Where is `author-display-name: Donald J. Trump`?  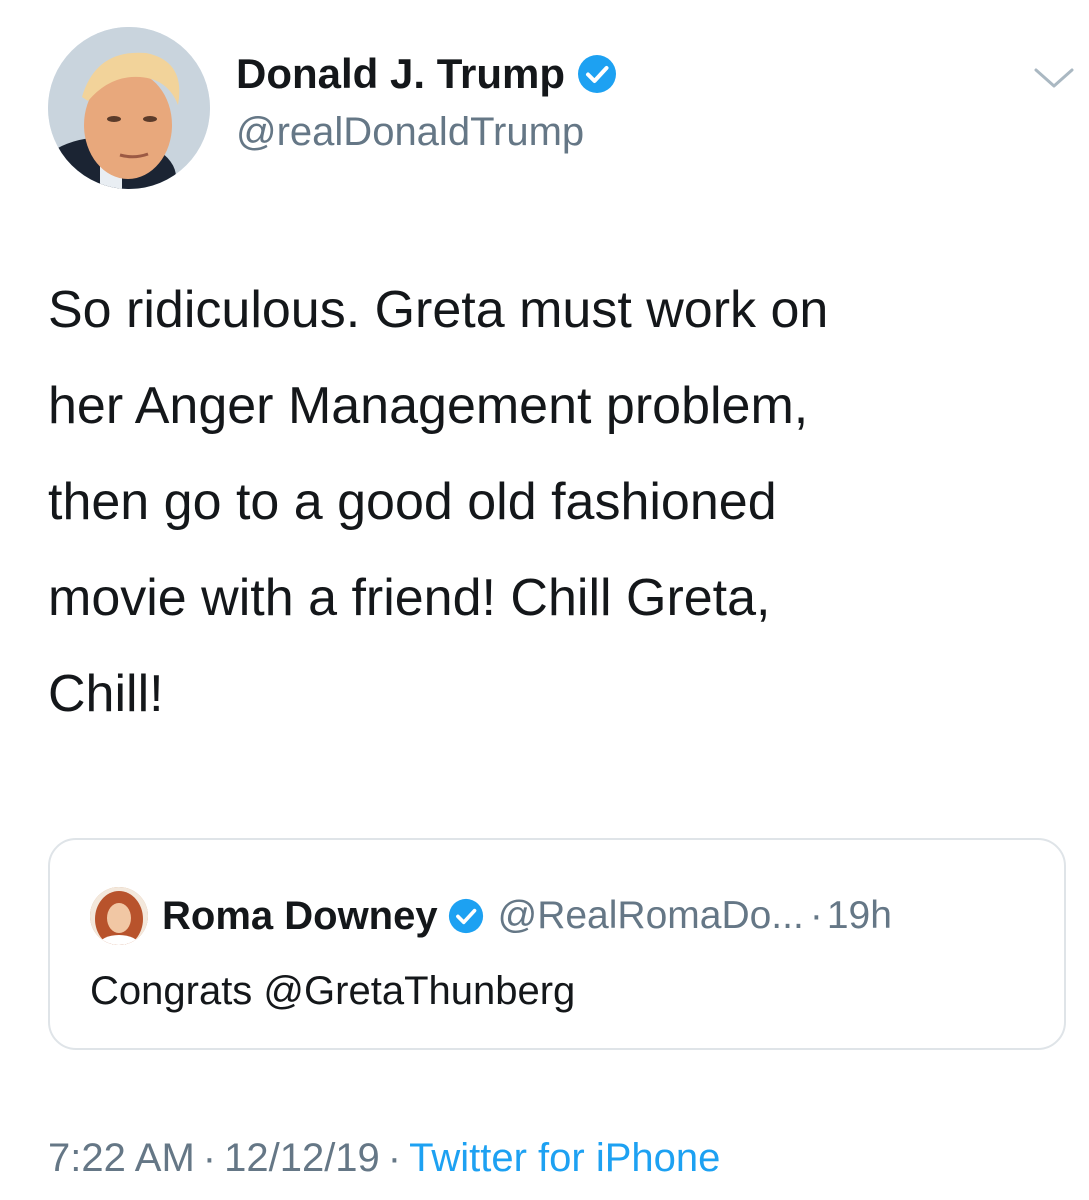
author-display-name: Donald J. Trump is located at coordinates (400, 74).